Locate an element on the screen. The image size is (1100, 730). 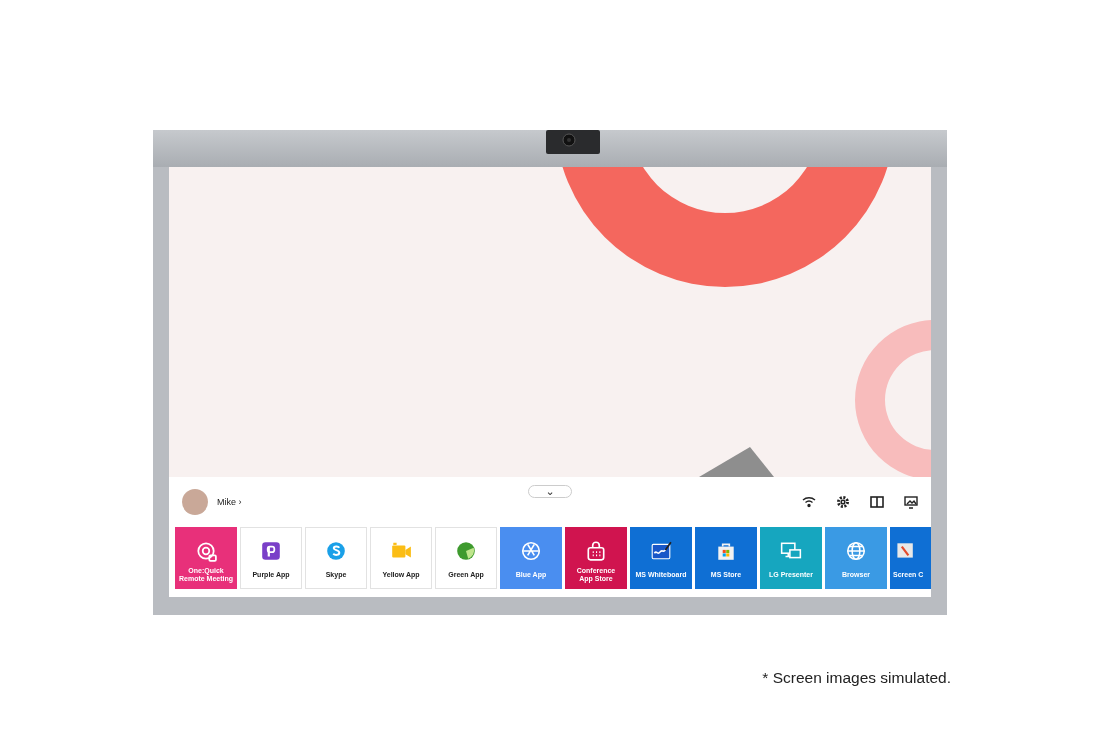
screen-icon is located at coordinates (905, 550).